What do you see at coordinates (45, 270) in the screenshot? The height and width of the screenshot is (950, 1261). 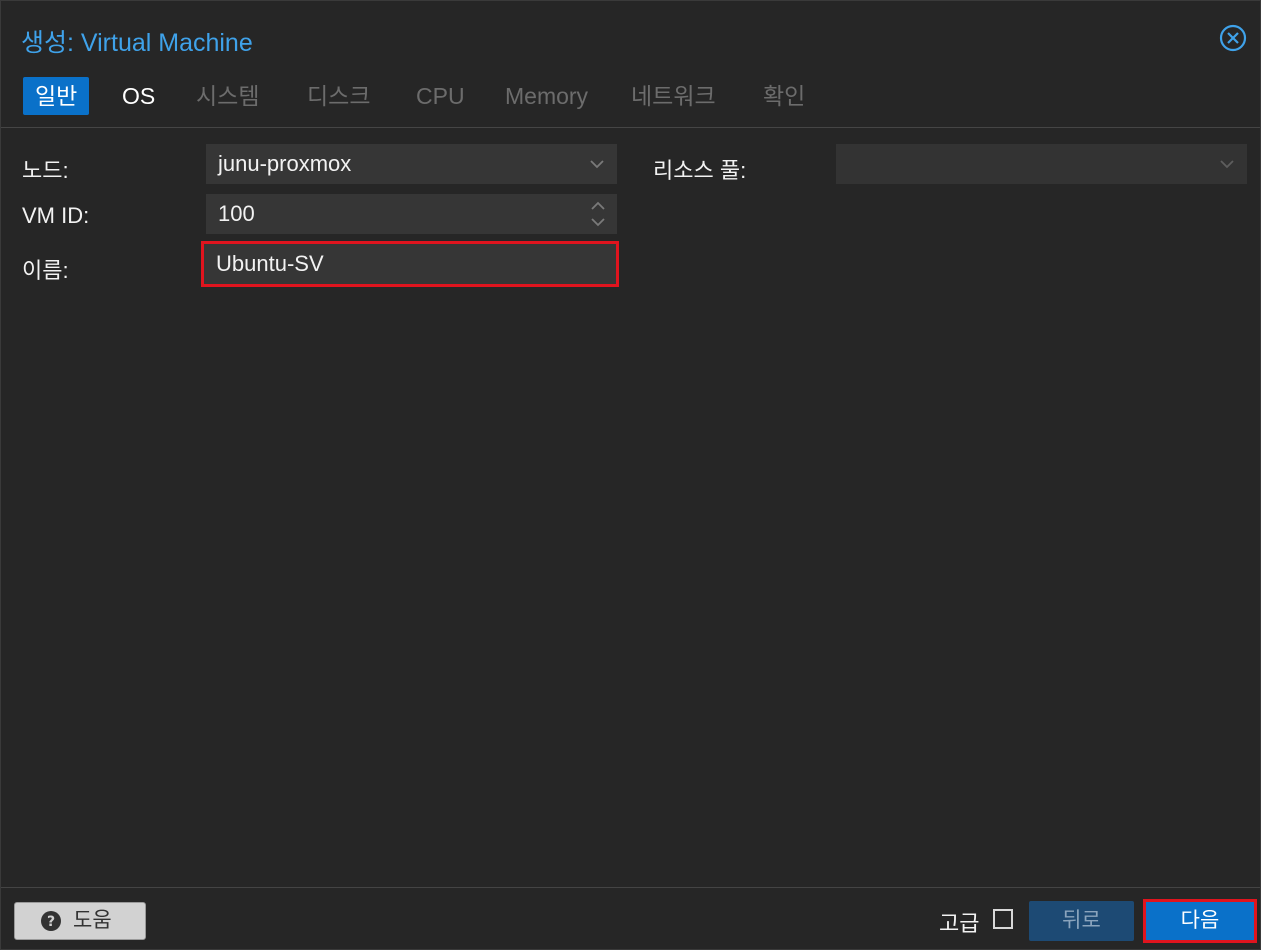 I see `name-label: 이름:` at bounding box center [45, 270].